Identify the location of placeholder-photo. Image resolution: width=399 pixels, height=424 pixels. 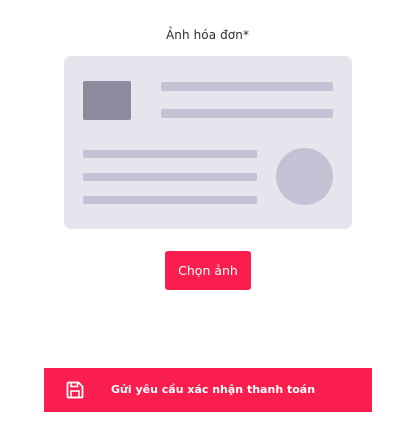
(107, 100).